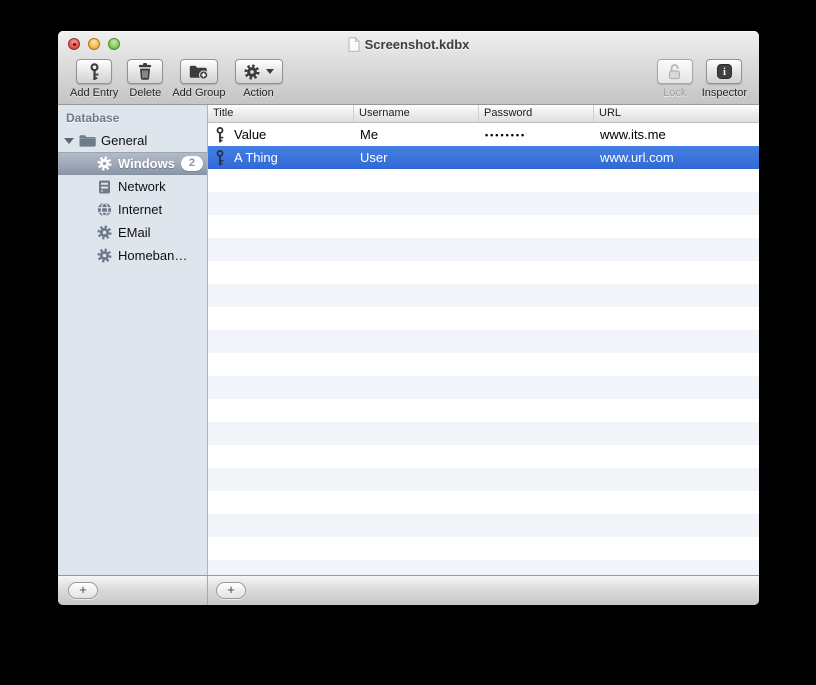  Describe the element at coordinates (145, 93) in the screenshot. I see `delete-label: Delete` at that location.